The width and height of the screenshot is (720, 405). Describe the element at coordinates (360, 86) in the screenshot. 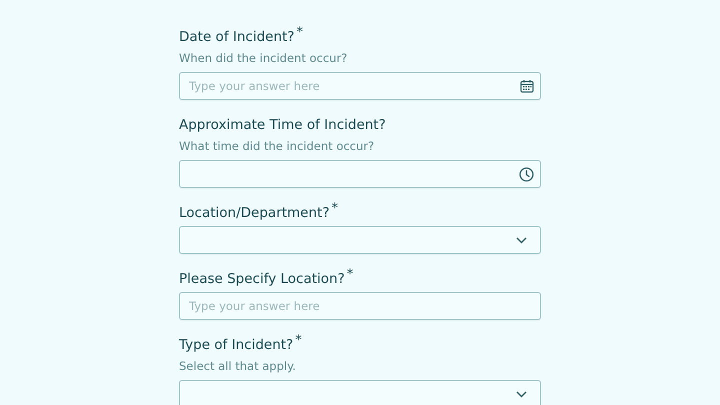

I see `date-field: Type your answer here` at that location.